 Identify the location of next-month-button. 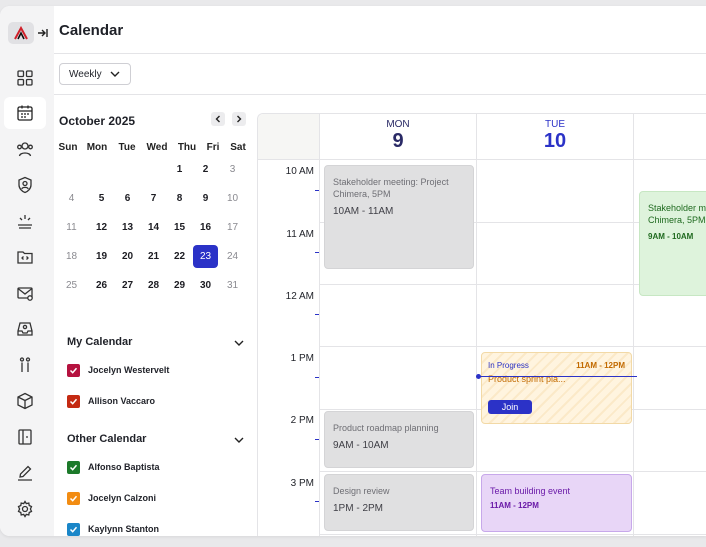
(239, 119).